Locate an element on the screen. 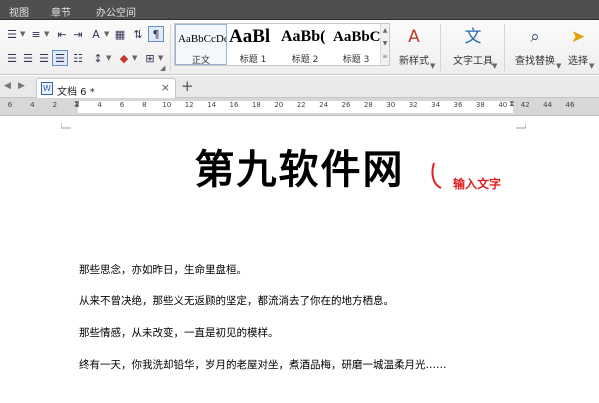 This screenshot has width=599, height=403. style-normal: AaBbCcDd 正文 is located at coordinates (201, 44).